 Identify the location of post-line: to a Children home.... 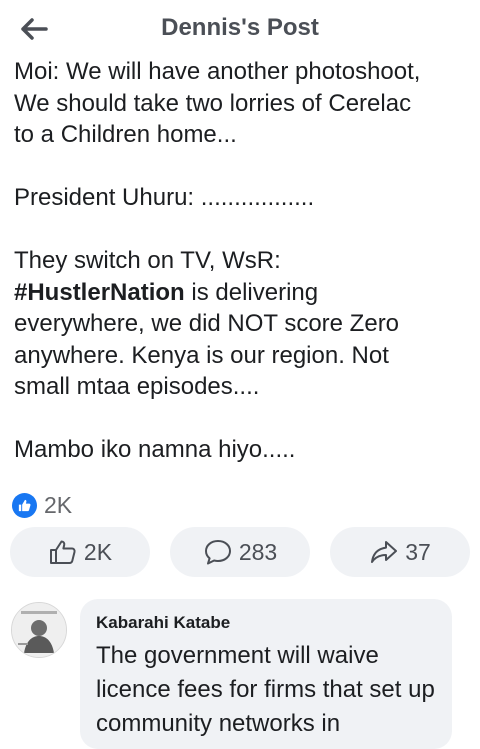
(125, 134).